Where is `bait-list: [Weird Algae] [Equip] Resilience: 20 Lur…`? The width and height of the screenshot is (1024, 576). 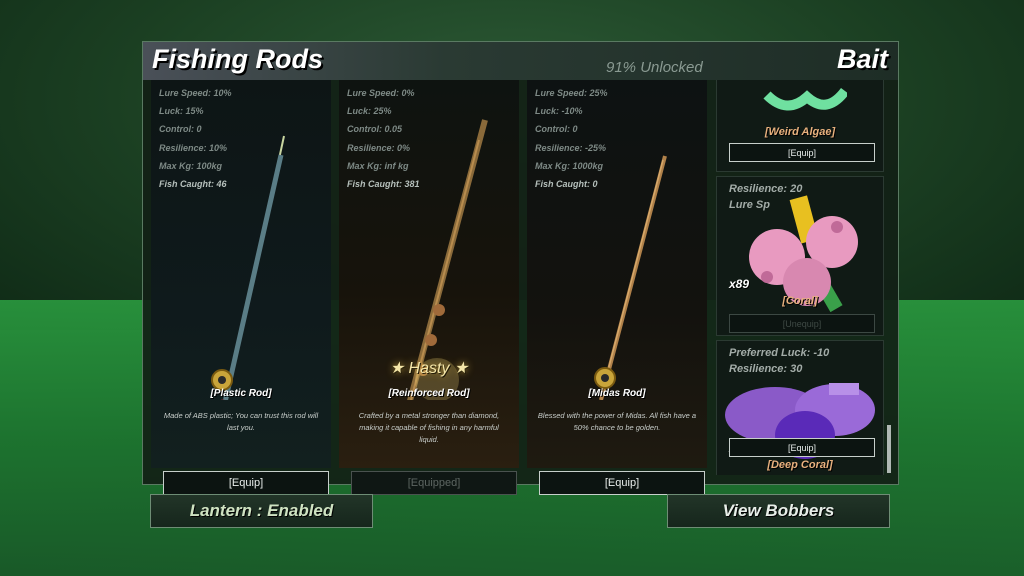
bait-list: [Weird Algae] [Equip] Resilience: 20 Lur… is located at coordinates (804, 277).